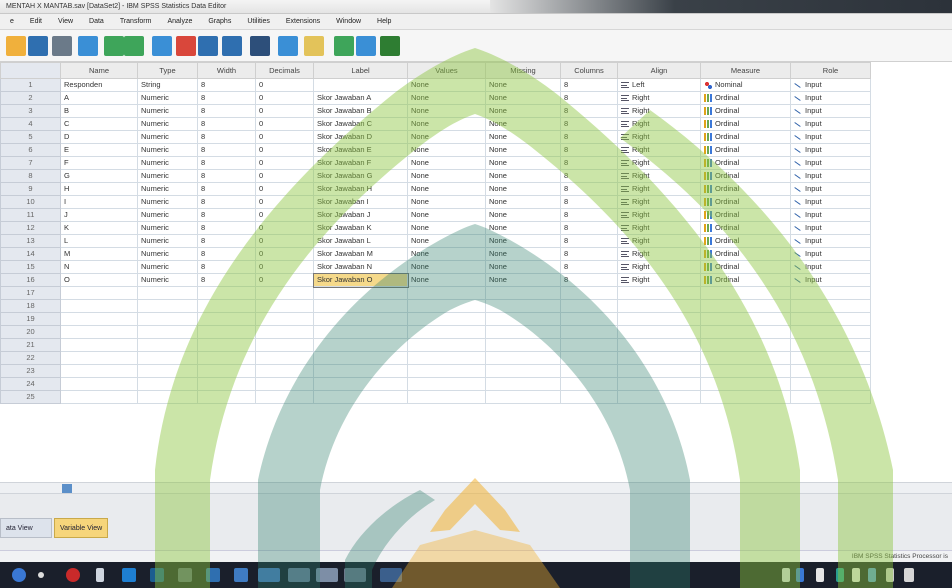  What do you see at coordinates (99, 163) in the screenshot?
I see `cell-name: F` at bounding box center [99, 163].